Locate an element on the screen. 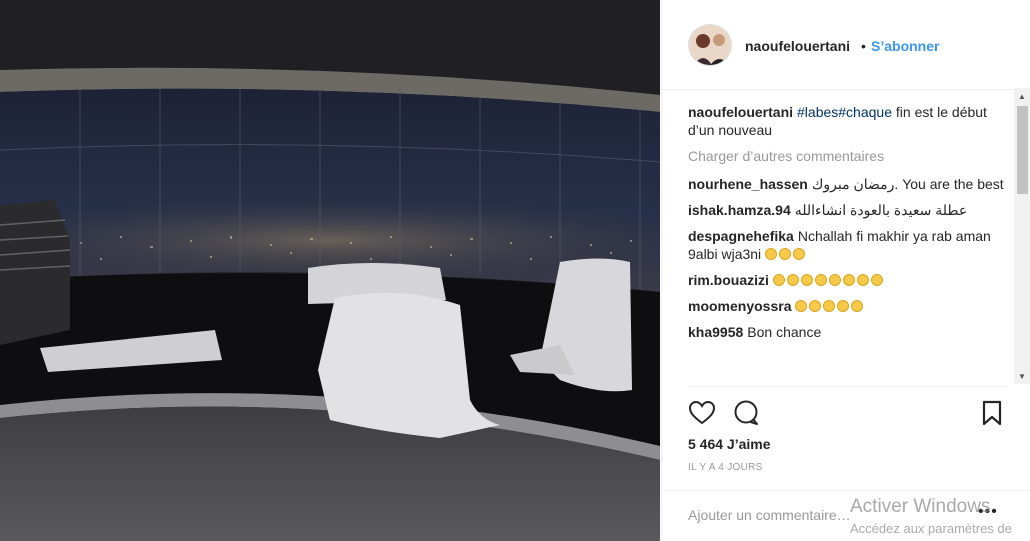 The height and width of the screenshot is (541, 1030). scroll-thumb is located at coordinates (1022, 150).